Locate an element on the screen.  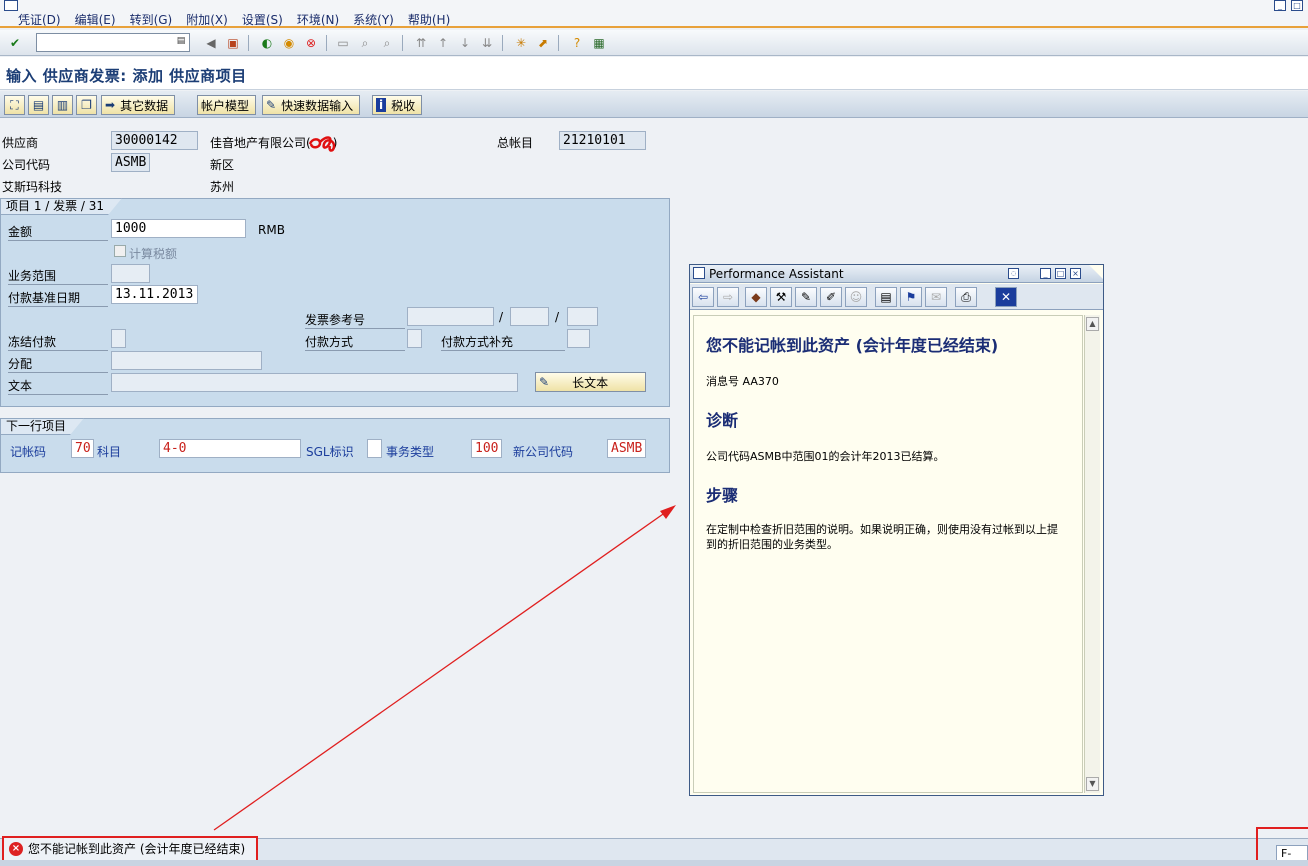
assistant-steps-title: 步骤 is located at coordinates (722, 495).